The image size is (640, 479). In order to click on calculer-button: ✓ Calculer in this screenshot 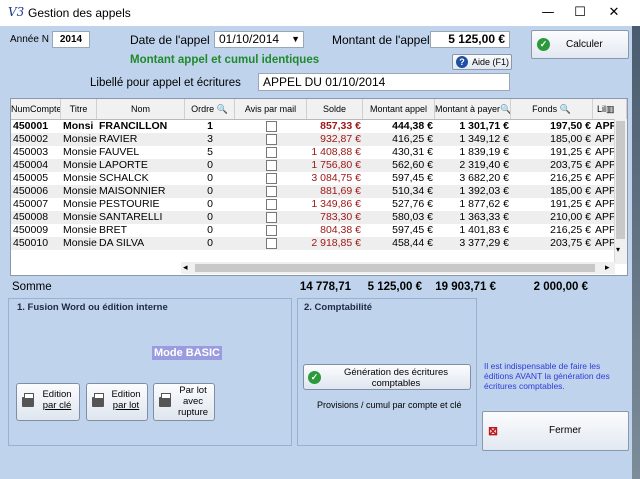, I will do `click(580, 44)`.